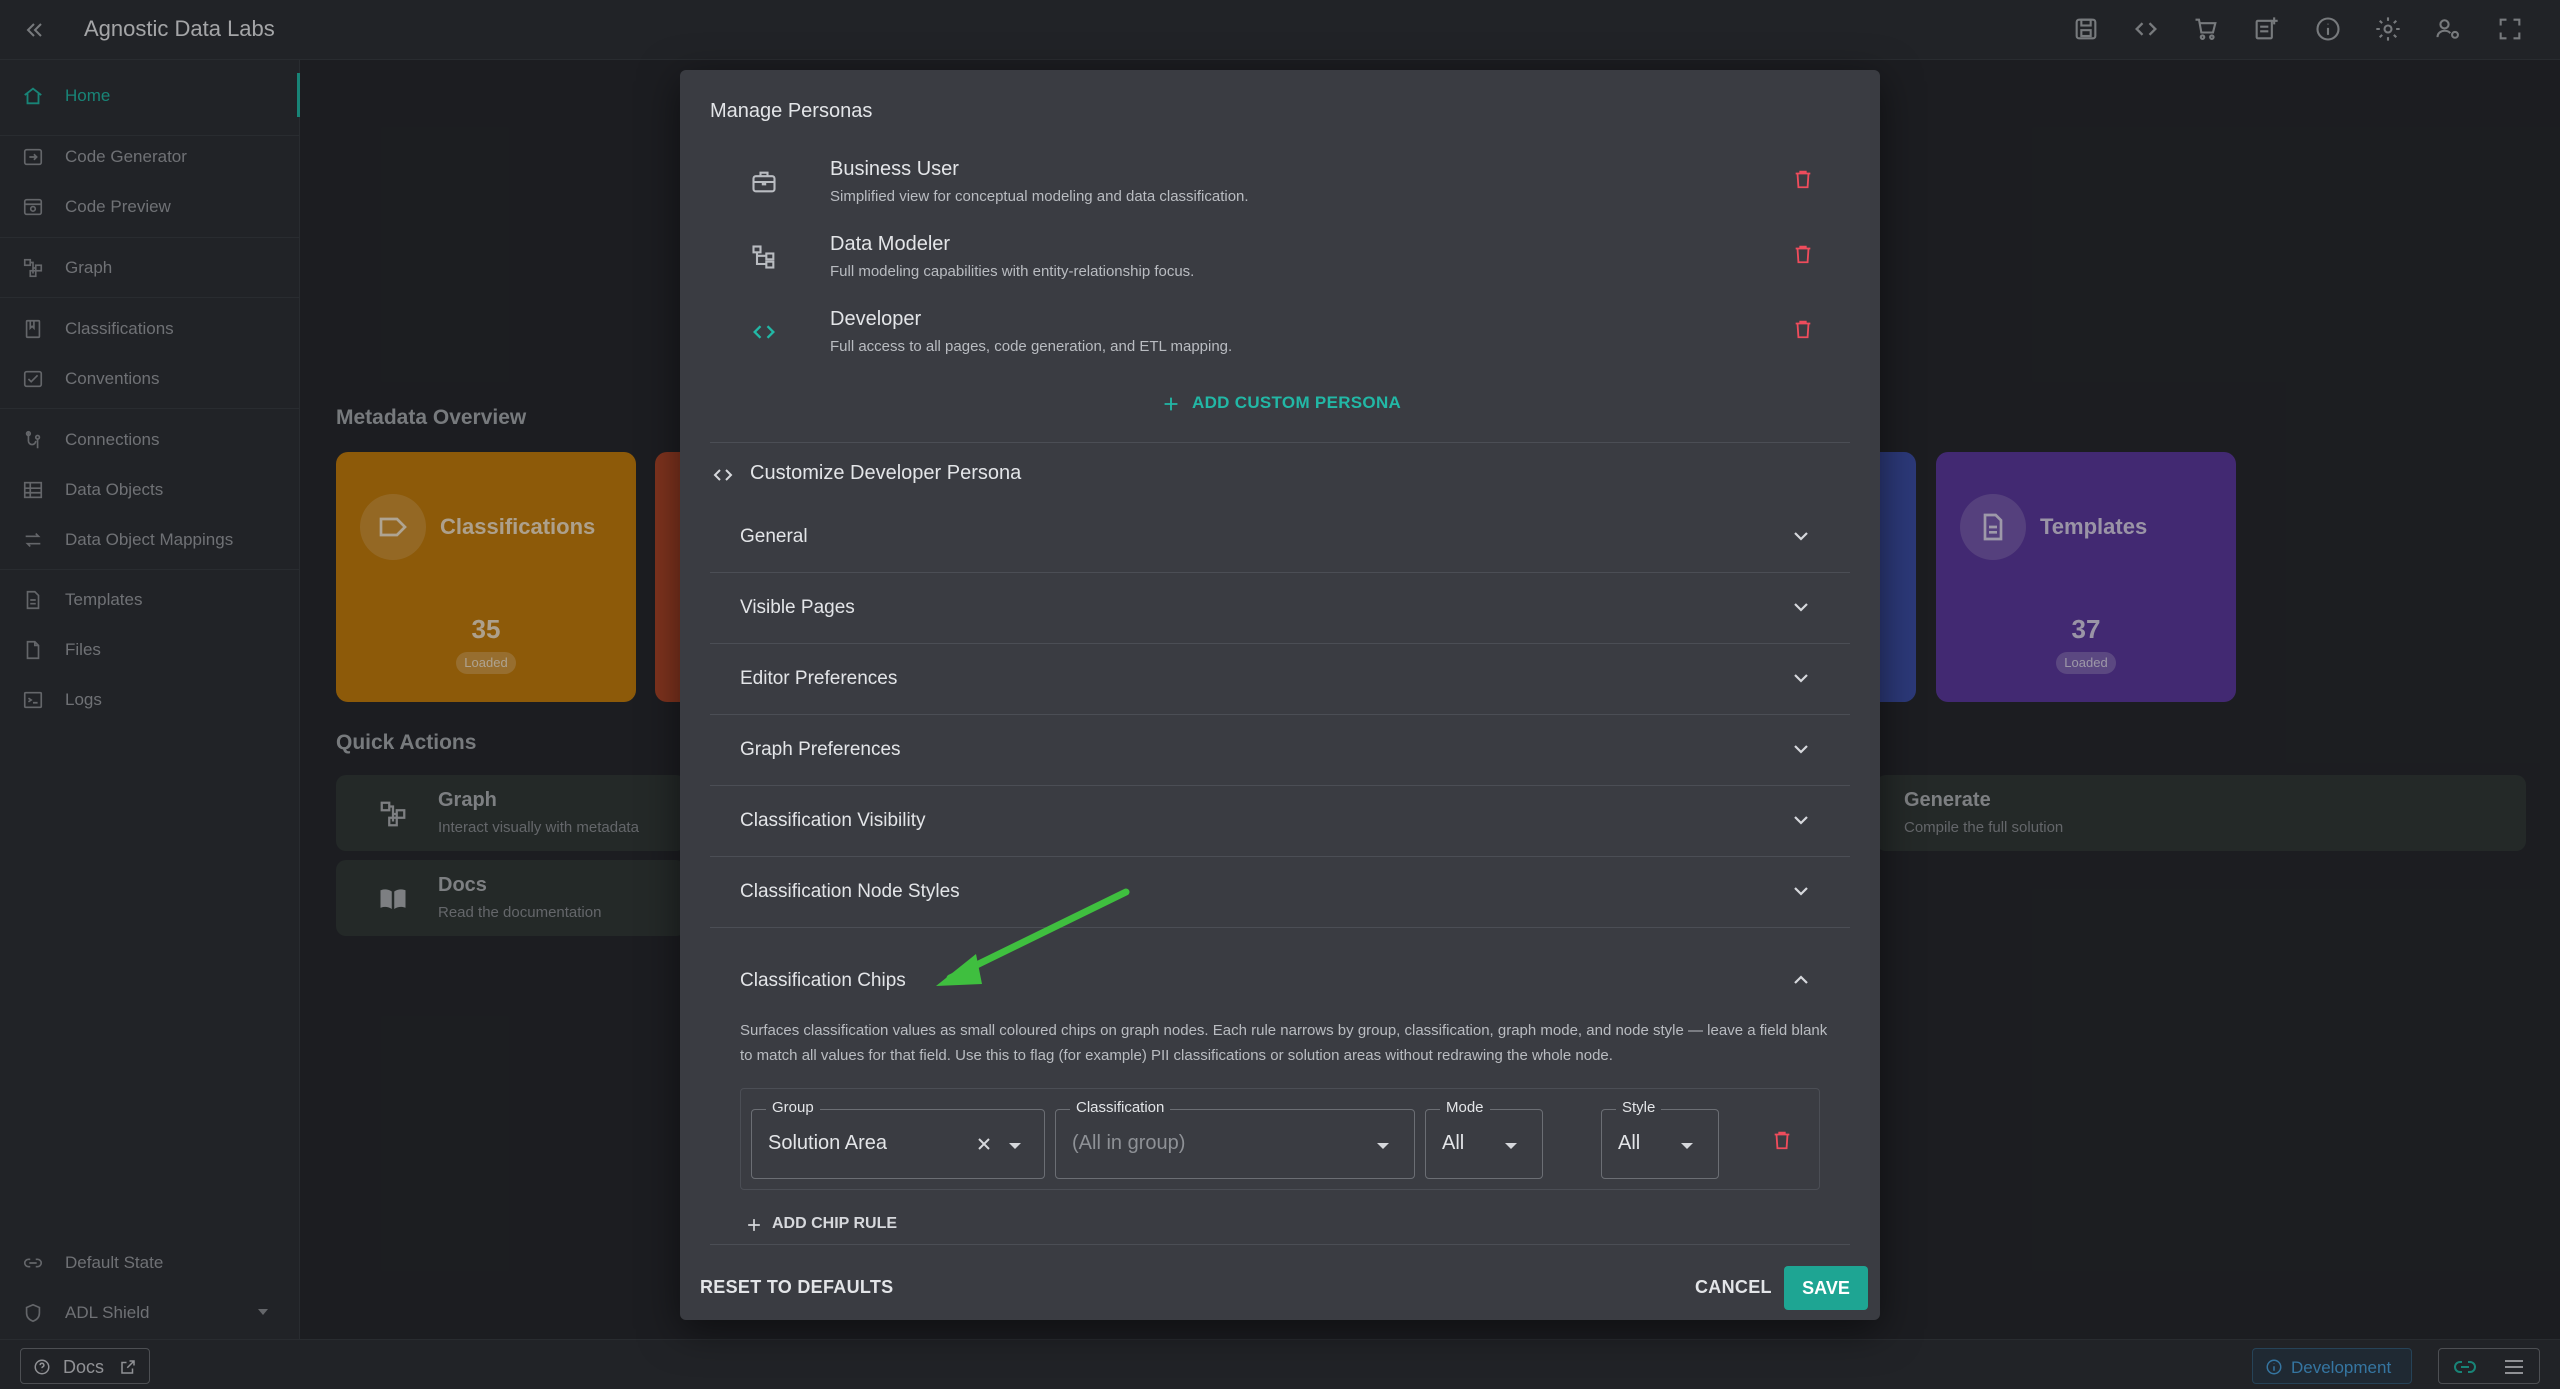  What do you see at coordinates (797, 607) in the screenshot?
I see `section-label: Visible Pages` at bounding box center [797, 607].